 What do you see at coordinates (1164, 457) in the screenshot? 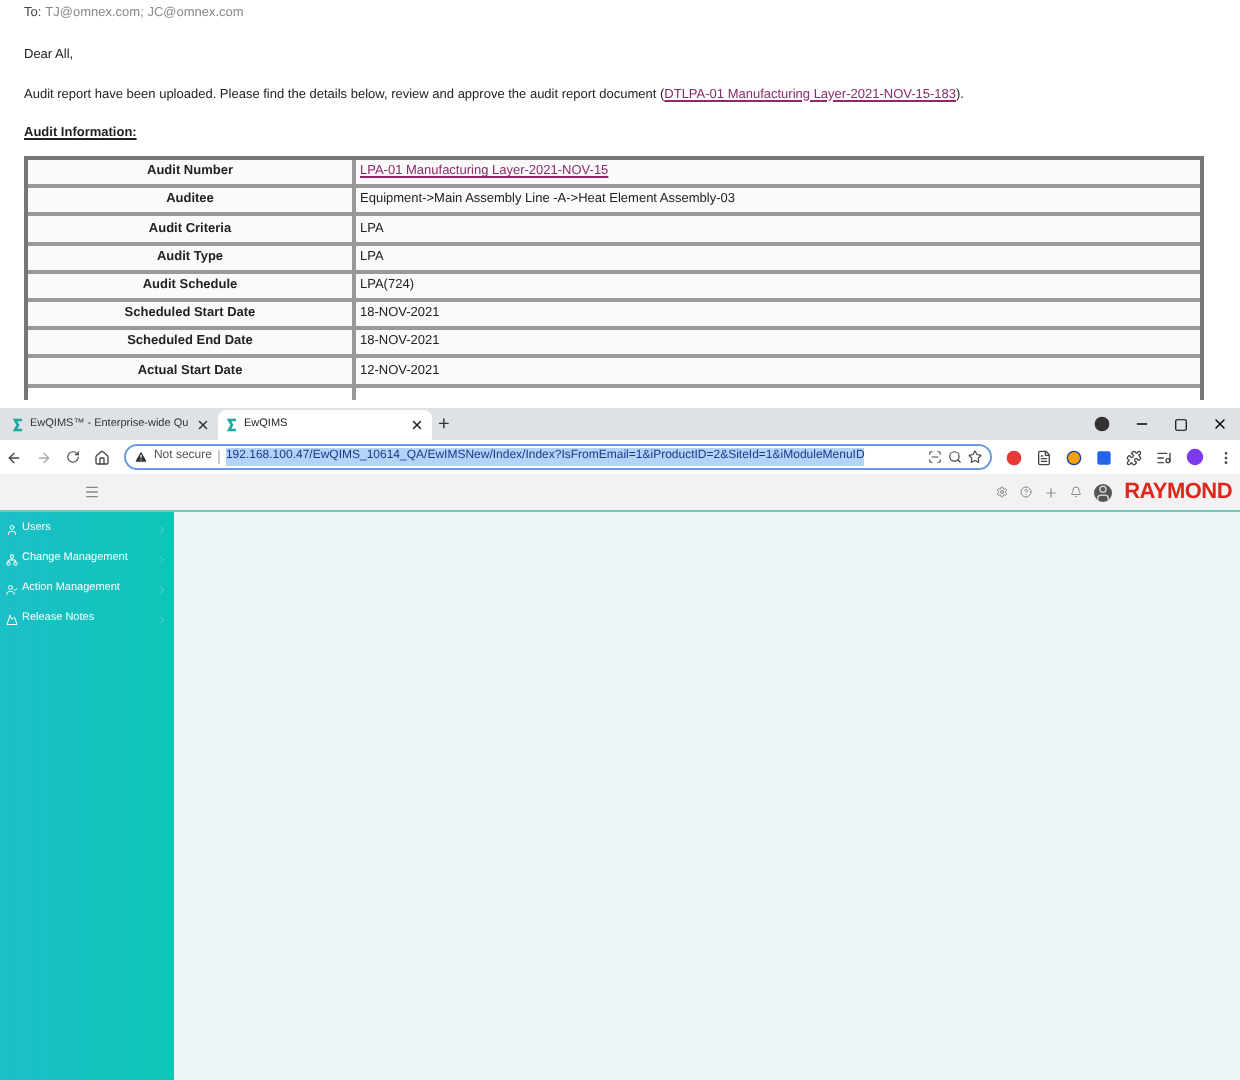
I see `playlist-icon` at bounding box center [1164, 457].